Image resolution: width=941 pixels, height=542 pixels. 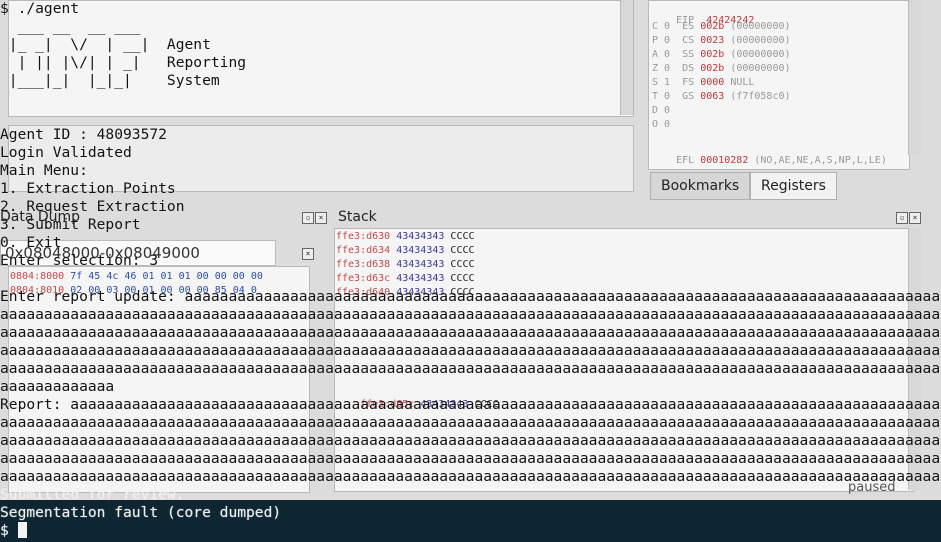 What do you see at coordinates (141, 512) in the screenshot?
I see `terminal-line: Segmentation fault (core dumped)` at bounding box center [141, 512].